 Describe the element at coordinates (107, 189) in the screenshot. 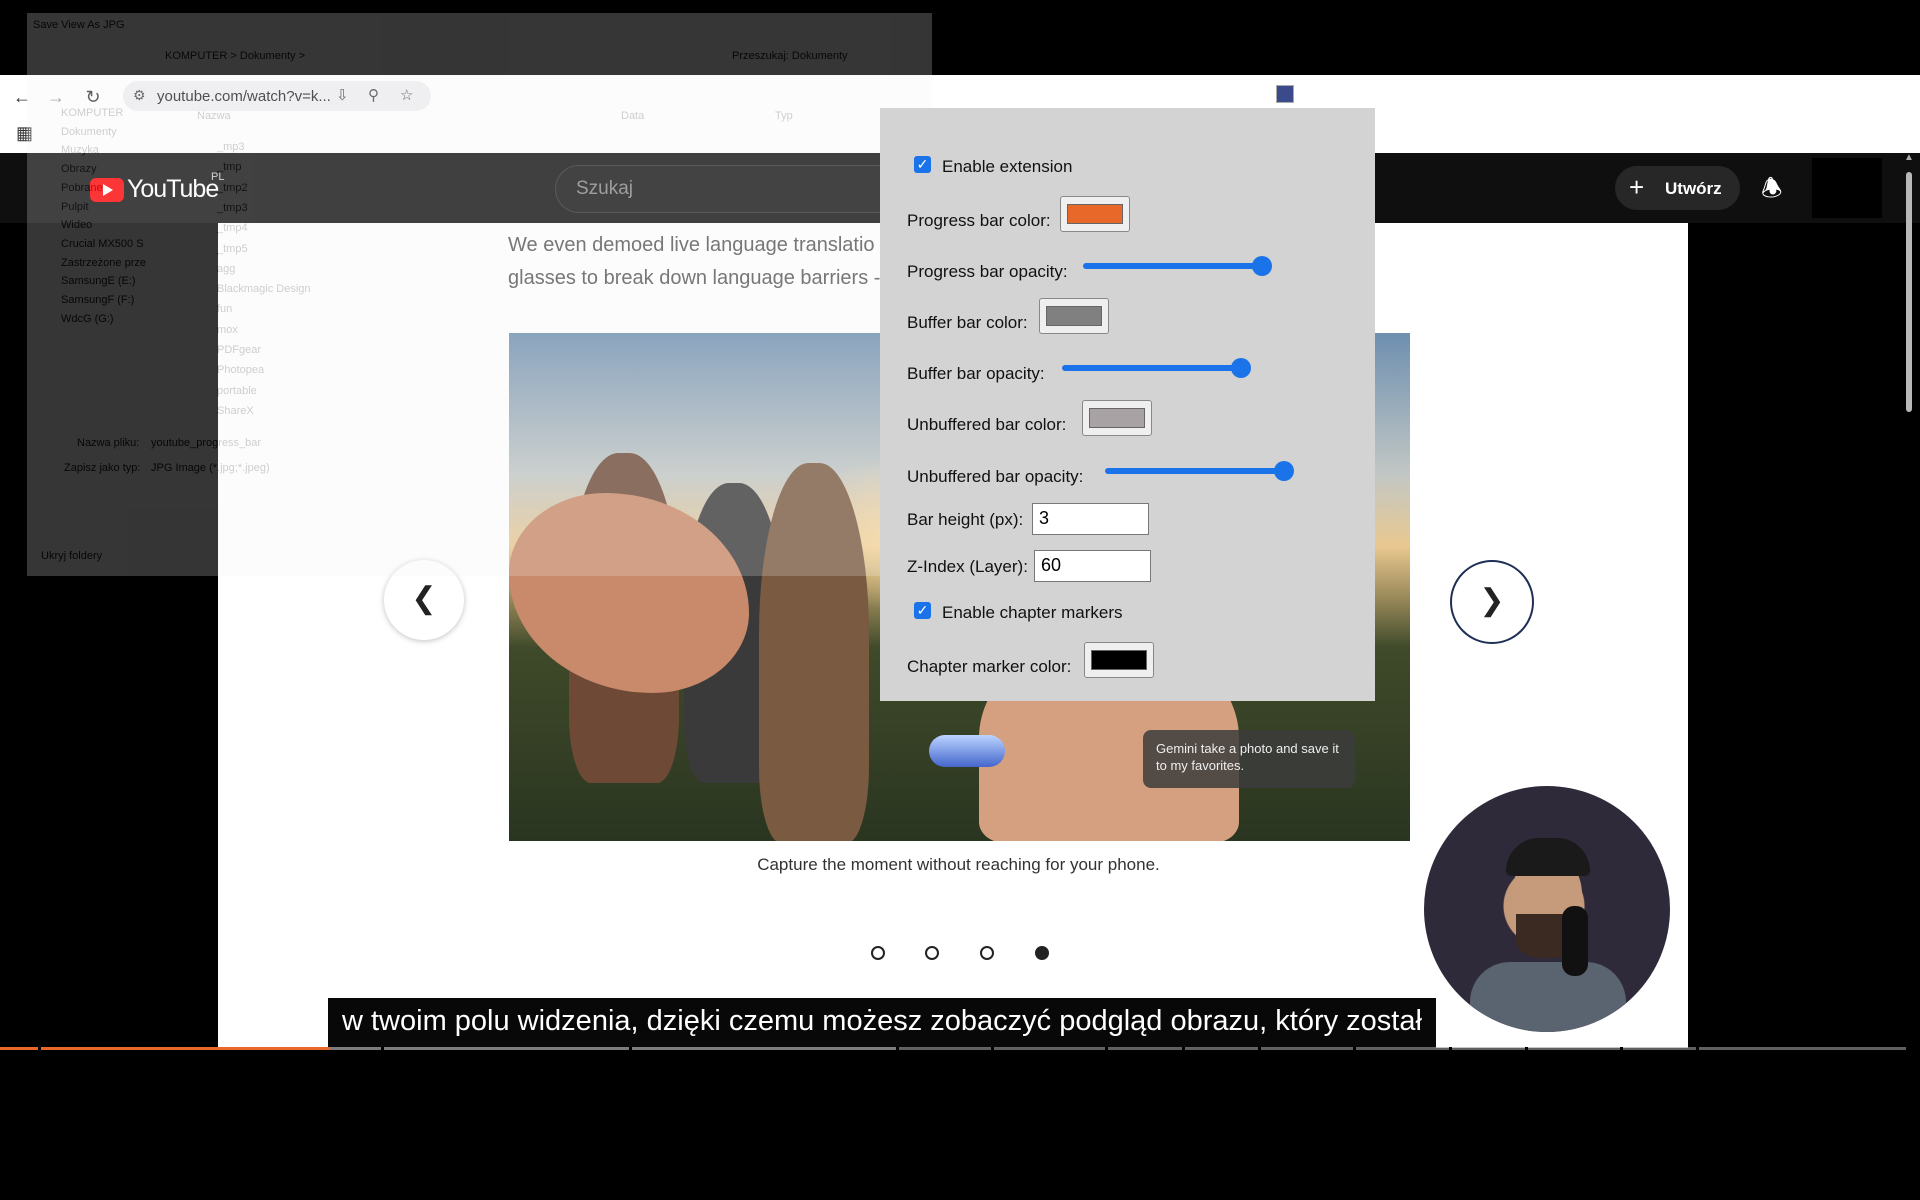

I see `youtube-play-icon` at that location.